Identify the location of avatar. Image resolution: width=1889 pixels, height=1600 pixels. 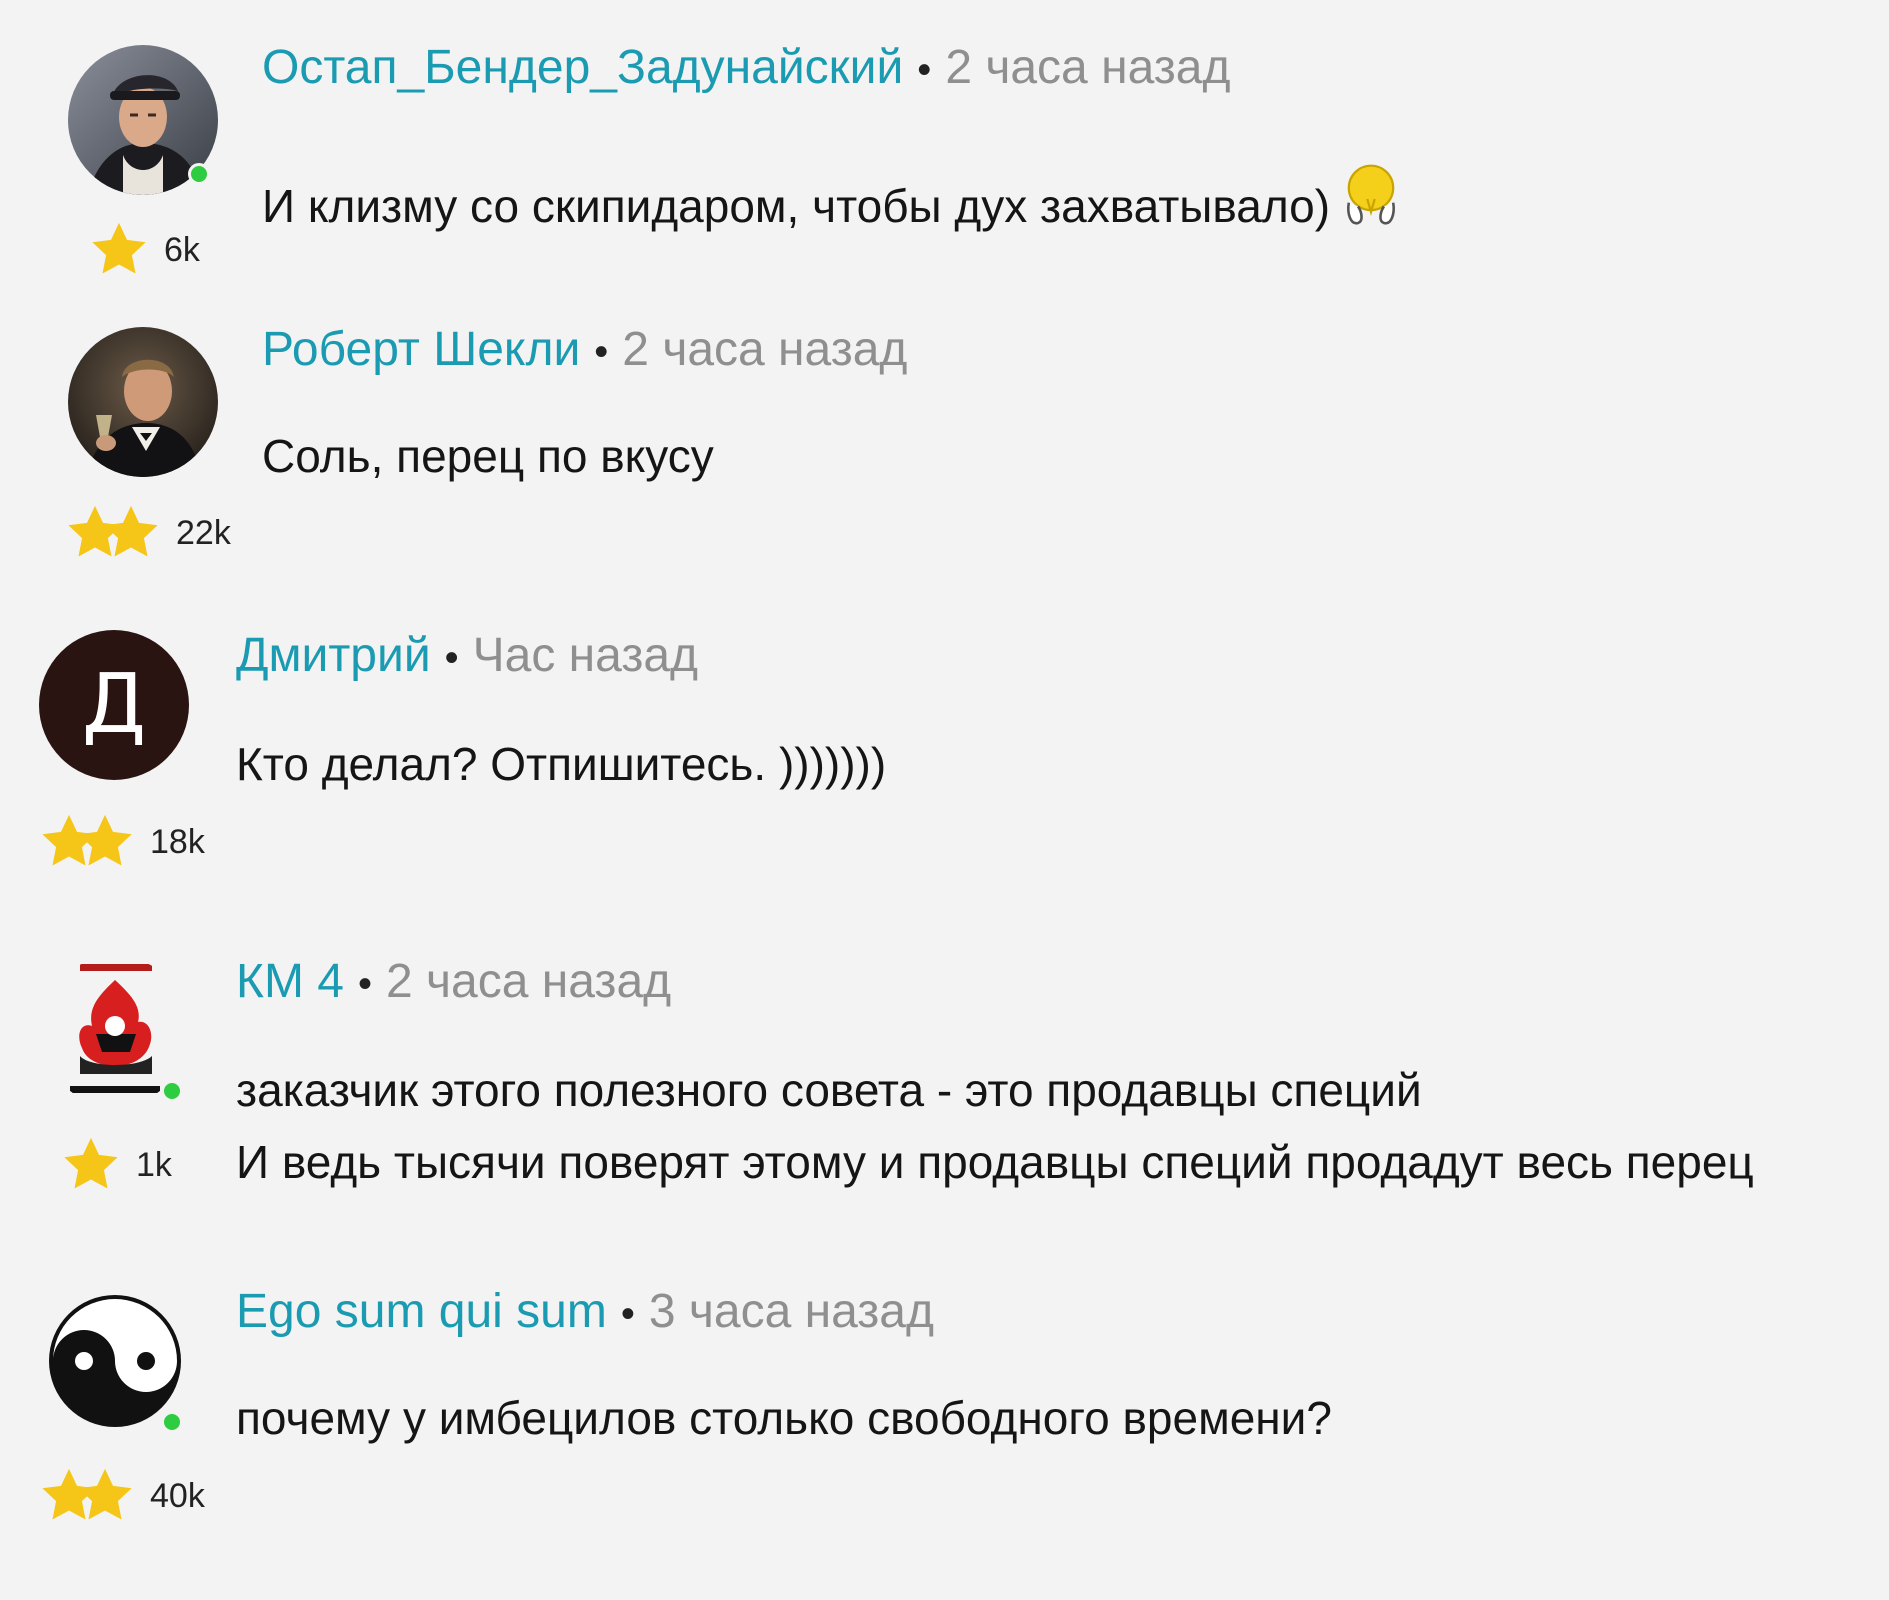
(143, 402).